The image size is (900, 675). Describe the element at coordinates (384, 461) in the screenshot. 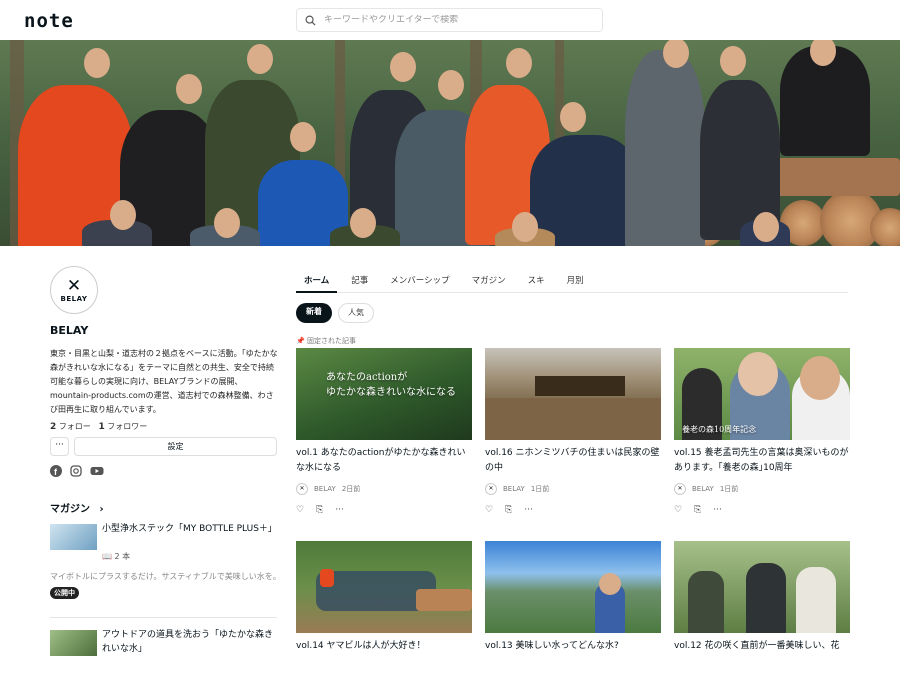

I see `article-title: vol.1 あなたのactionがゆたかな森きれいな水になる` at that location.